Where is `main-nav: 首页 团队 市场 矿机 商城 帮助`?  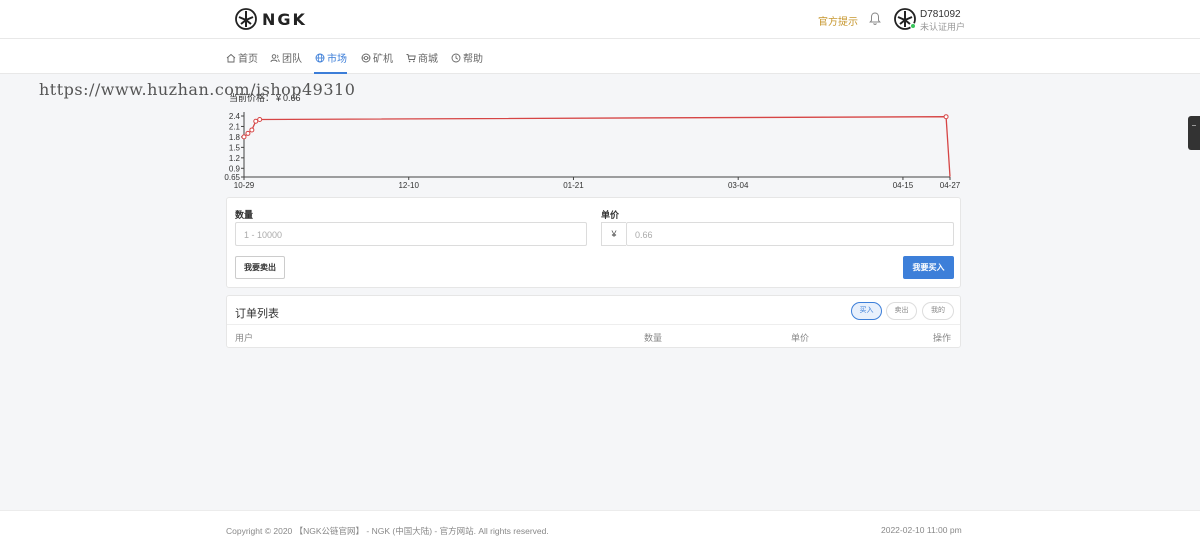
main-nav: 首页 团队 市场 矿机 商城 帮助 is located at coordinates (600, 56).